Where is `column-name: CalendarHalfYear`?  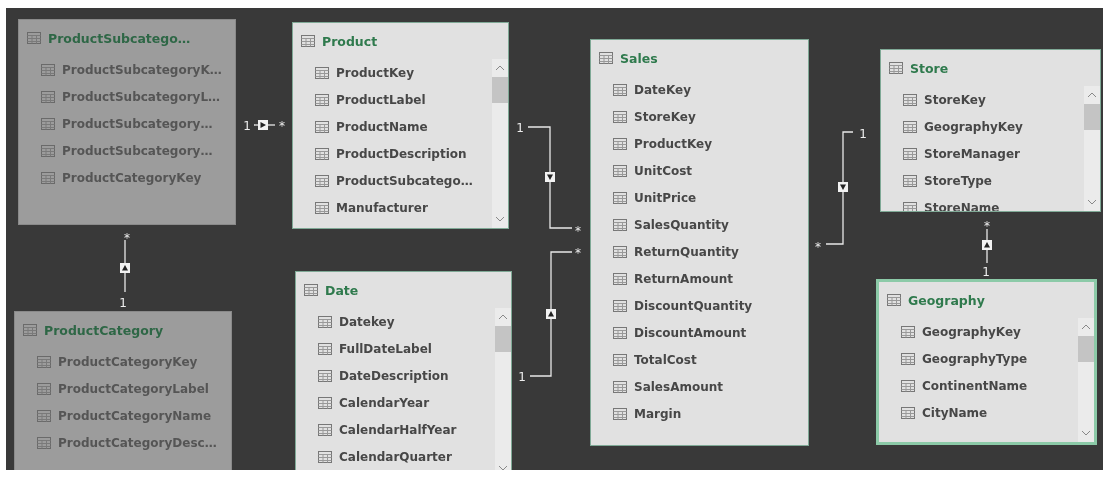 column-name: CalendarHalfYear is located at coordinates (398, 429).